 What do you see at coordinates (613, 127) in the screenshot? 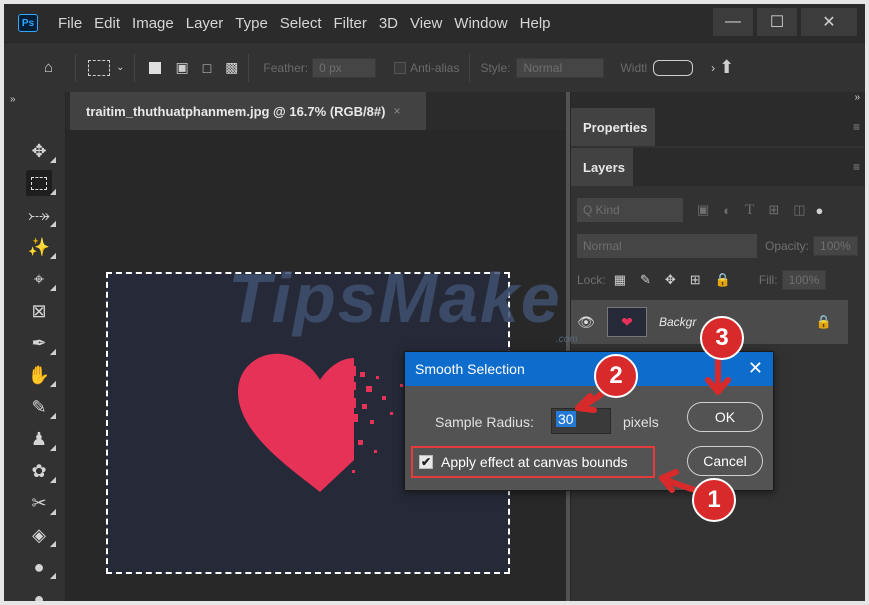
I see `tab-properties: Properties` at bounding box center [613, 127].